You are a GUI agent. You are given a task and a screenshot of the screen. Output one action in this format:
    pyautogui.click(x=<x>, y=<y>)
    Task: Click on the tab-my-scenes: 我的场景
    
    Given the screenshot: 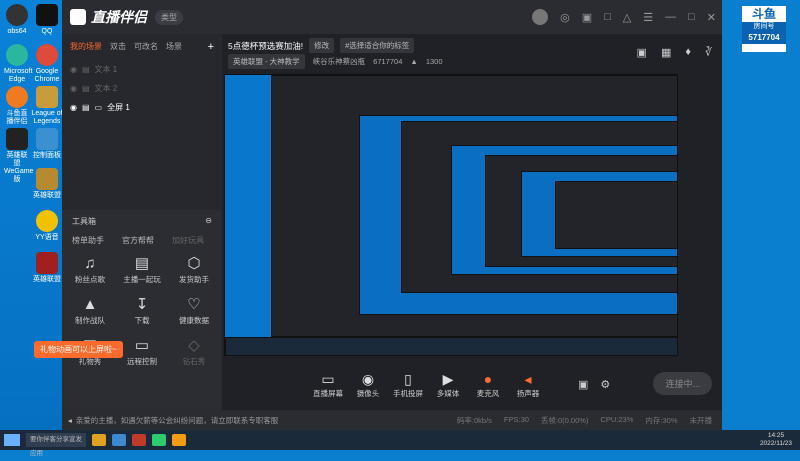 What is the action you would take?
    pyautogui.click(x=86, y=47)
    